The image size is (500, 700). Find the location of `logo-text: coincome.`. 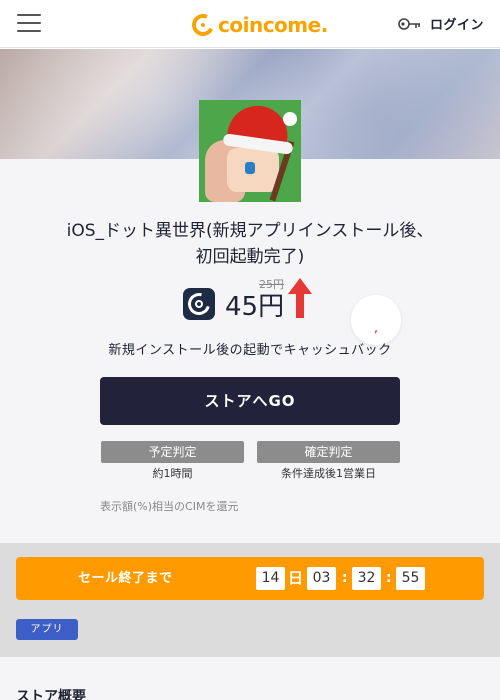

logo-text: coincome. is located at coordinates (273, 25).